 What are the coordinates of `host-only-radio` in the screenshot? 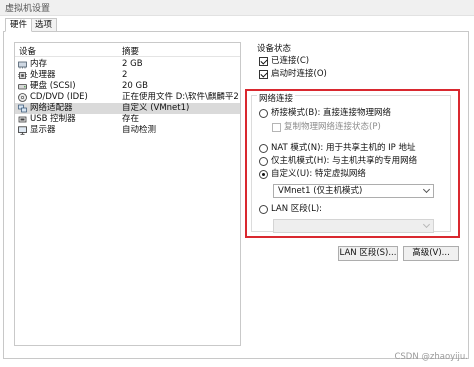 It's located at (263, 161).